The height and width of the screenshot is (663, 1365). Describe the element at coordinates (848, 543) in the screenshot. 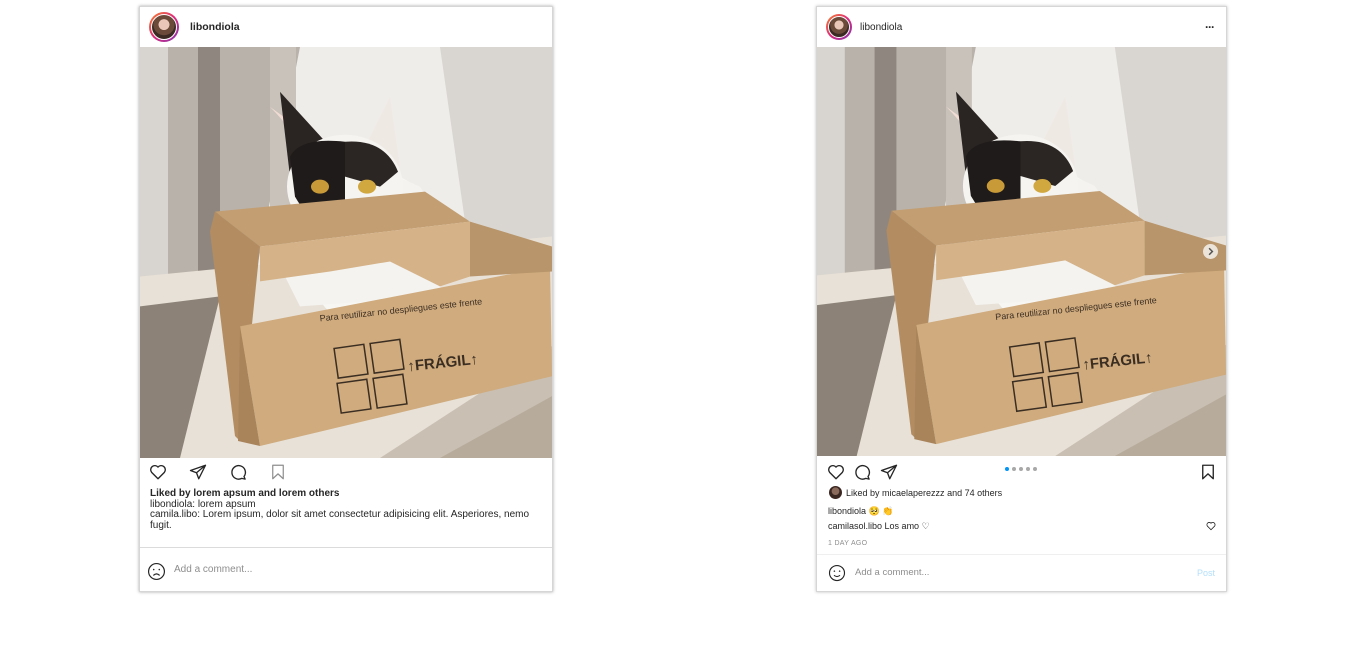

I see `timestamp: 1 DAY AGO` at that location.